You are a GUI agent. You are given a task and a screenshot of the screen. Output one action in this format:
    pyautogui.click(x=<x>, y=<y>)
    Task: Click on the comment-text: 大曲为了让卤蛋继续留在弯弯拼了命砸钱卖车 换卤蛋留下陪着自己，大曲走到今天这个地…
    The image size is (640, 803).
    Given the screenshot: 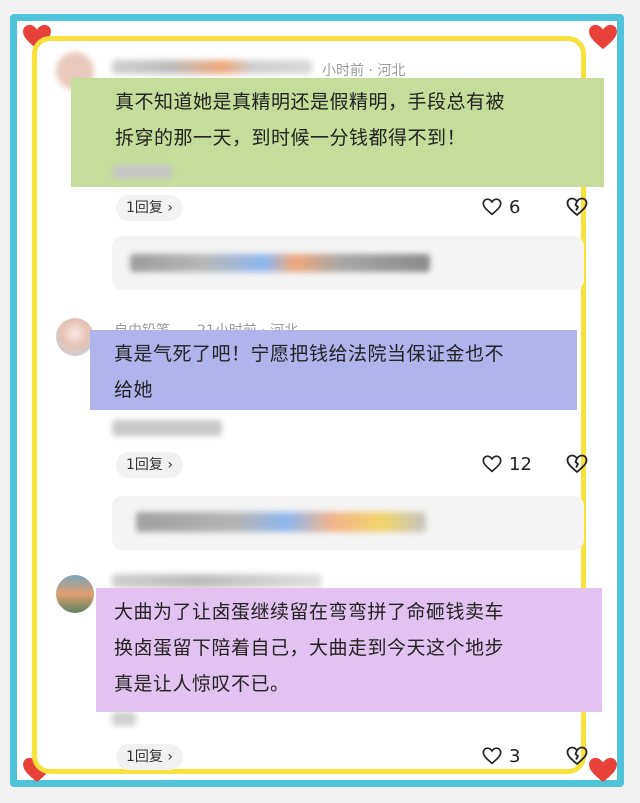 What is the action you would take?
    pyautogui.click(x=349, y=650)
    